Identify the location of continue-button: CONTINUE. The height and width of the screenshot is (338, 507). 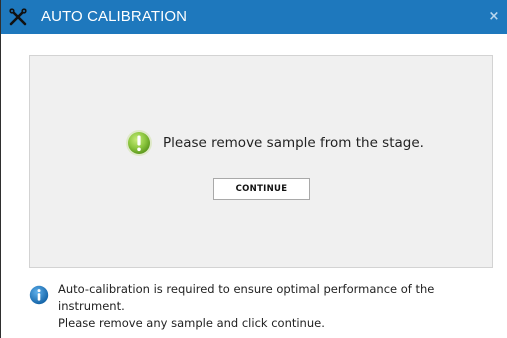
(261, 189).